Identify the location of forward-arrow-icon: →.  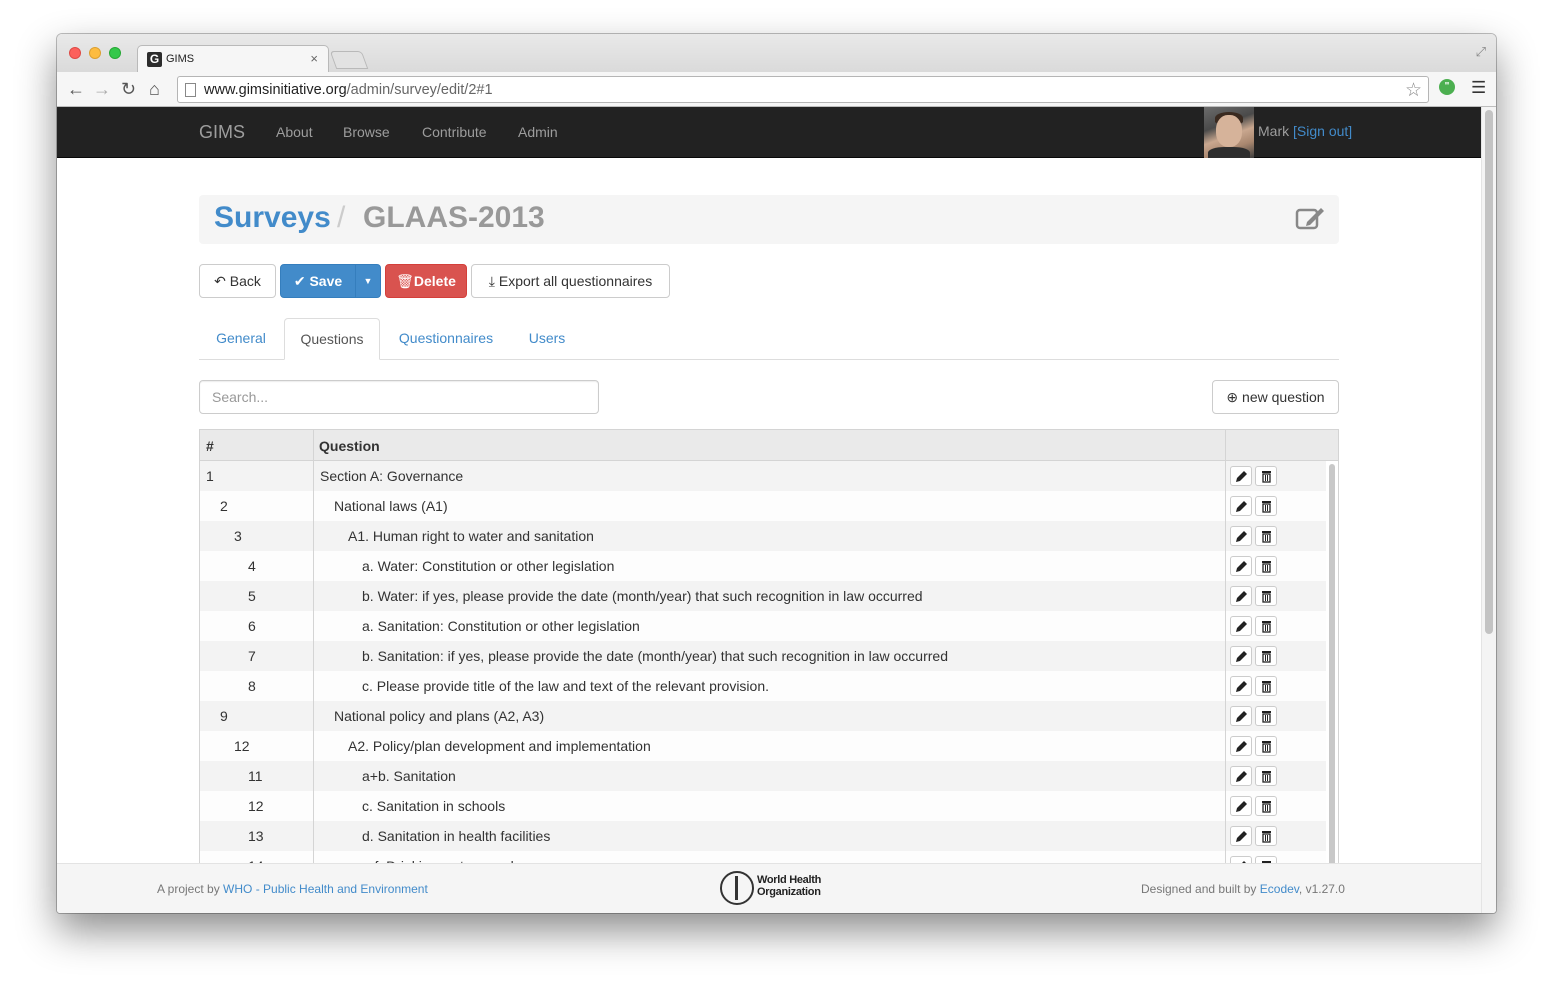
(102, 89).